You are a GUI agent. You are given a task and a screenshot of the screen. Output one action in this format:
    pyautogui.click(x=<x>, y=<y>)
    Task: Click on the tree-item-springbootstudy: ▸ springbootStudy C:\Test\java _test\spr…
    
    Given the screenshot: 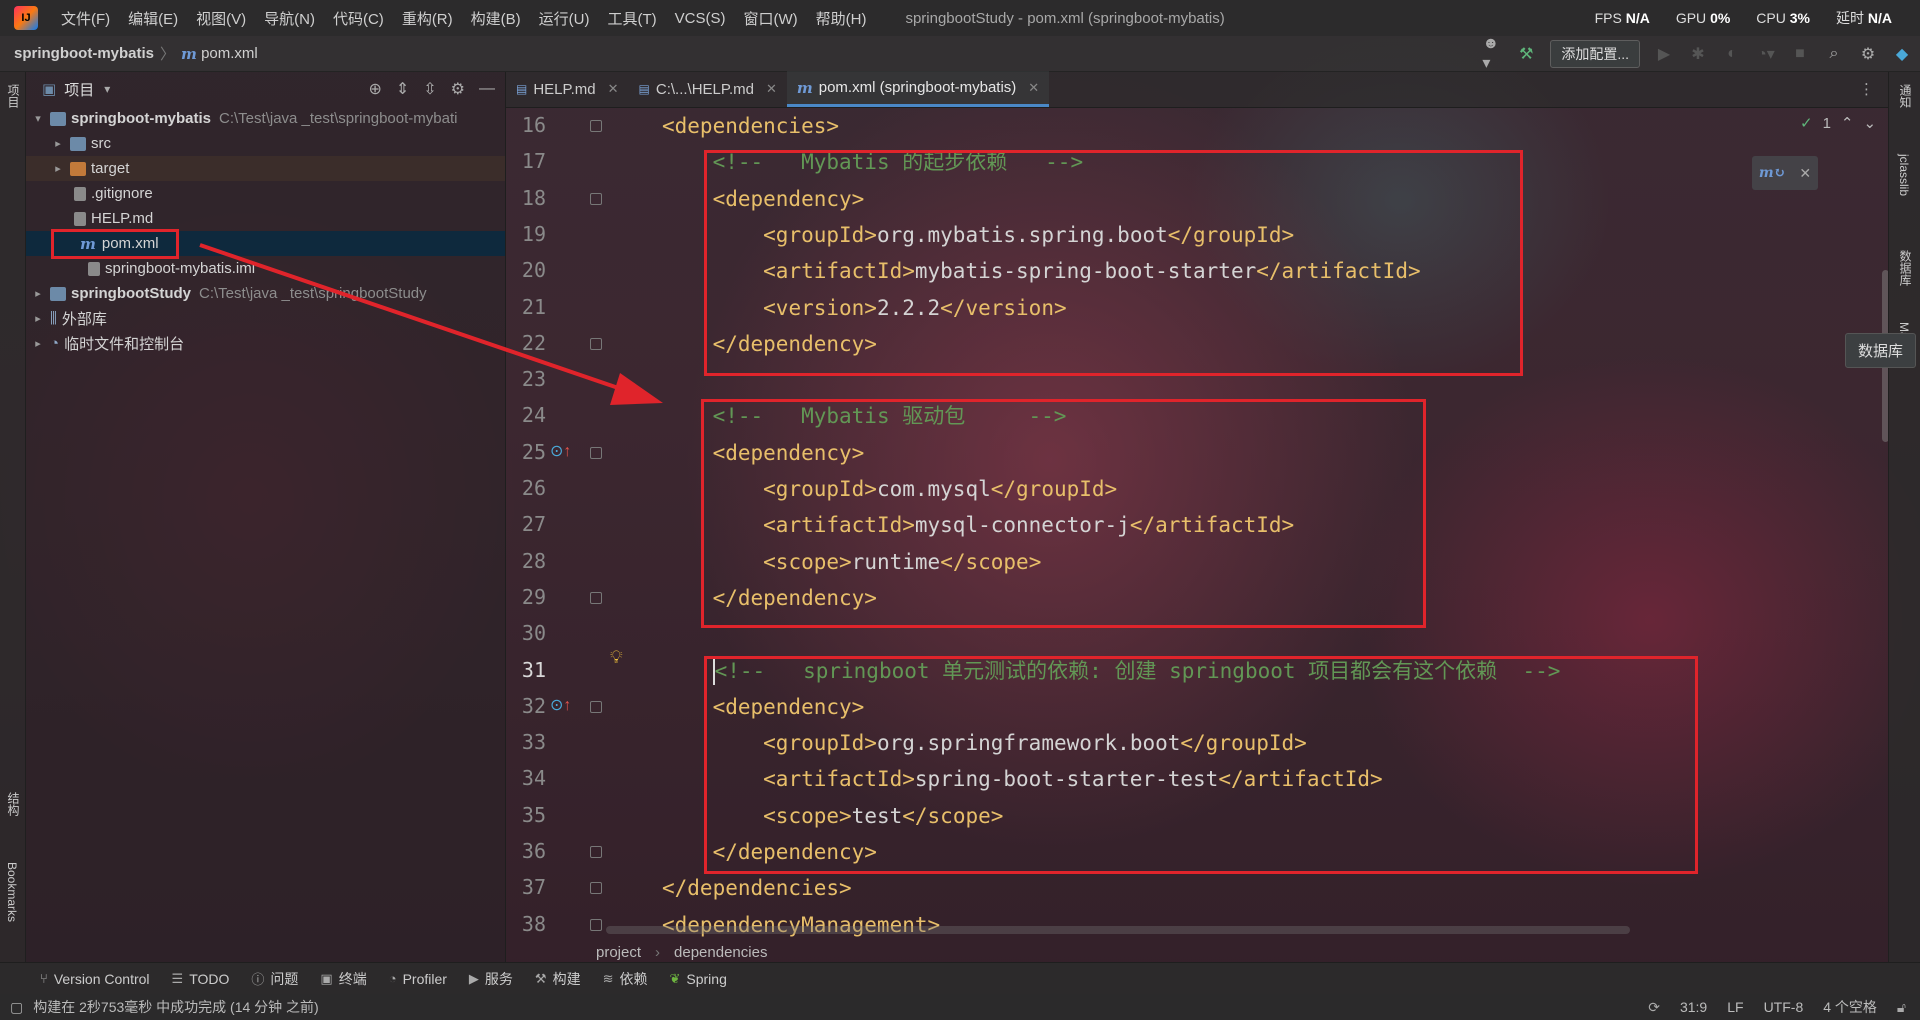 What is the action you would take?
    pyautogui.click(x=265, y=293)
    